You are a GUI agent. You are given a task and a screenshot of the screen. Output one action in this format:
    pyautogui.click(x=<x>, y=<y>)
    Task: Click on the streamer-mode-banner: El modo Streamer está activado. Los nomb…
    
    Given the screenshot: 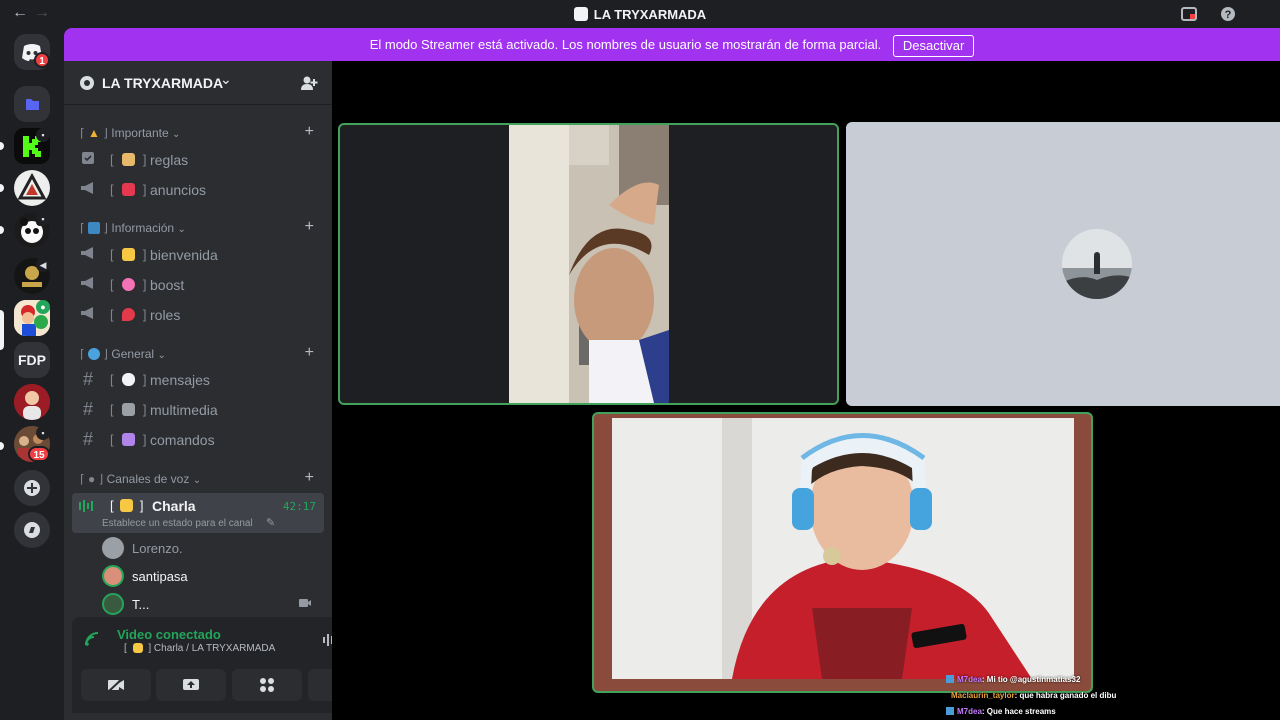 What is the action you would take?
    pyautogui.click(x=672, y=44)
    